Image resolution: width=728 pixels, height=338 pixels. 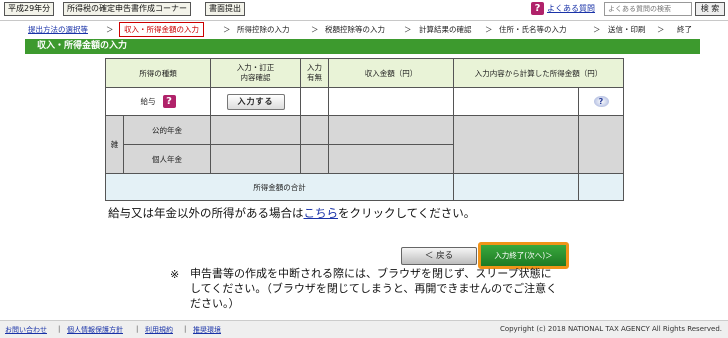 I want to click on public-pension-label: 公的年金, so click(x=167, y=130).